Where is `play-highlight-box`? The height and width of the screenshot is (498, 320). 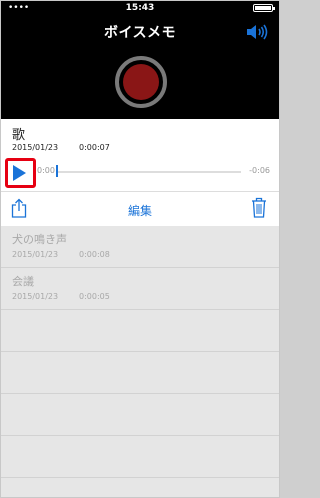
play-highlight-box is located at coordinates (20, 173).